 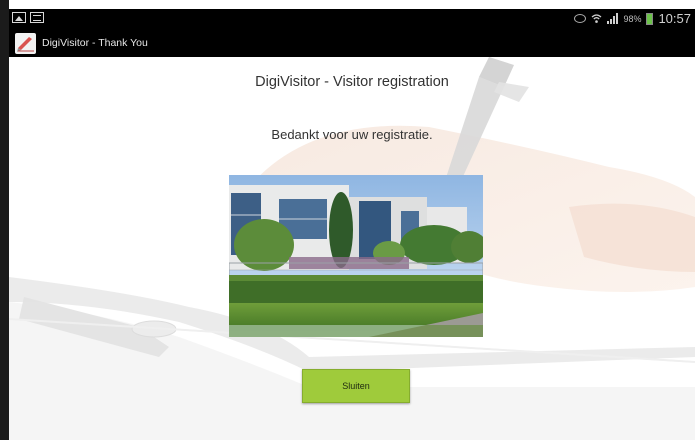 What do you see at coordinates (632, 18) in the screenshot?
I see `battery-percent: 98%` at bounding box center [632, 18].